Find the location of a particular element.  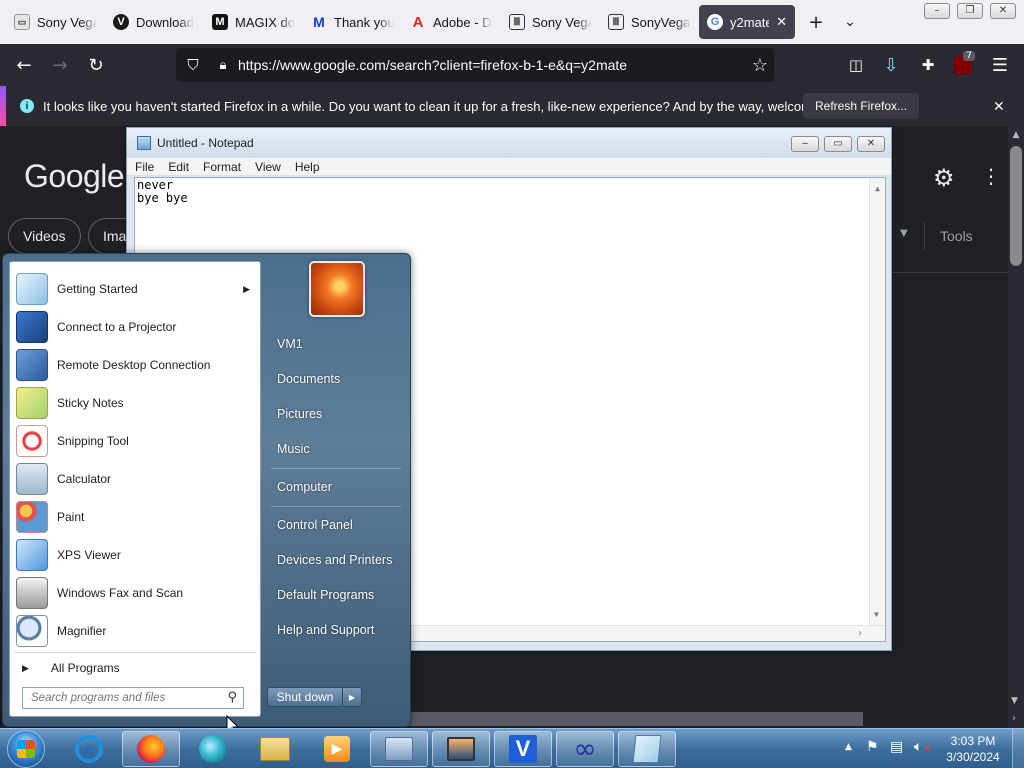

text-line: never is located at coordinates (510, 185).